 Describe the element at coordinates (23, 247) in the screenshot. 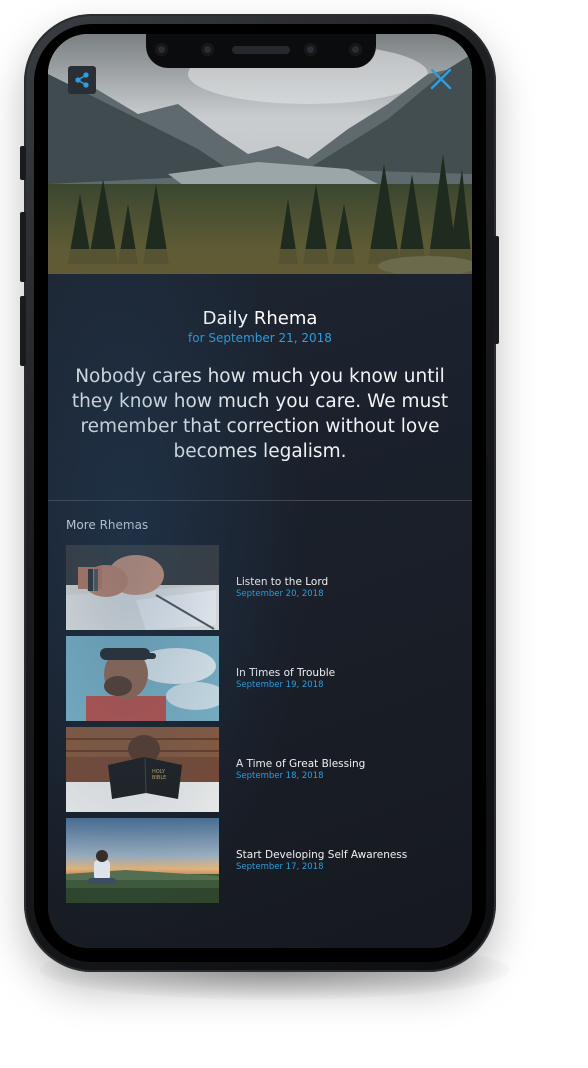

I see `volume-up-button` at that location.